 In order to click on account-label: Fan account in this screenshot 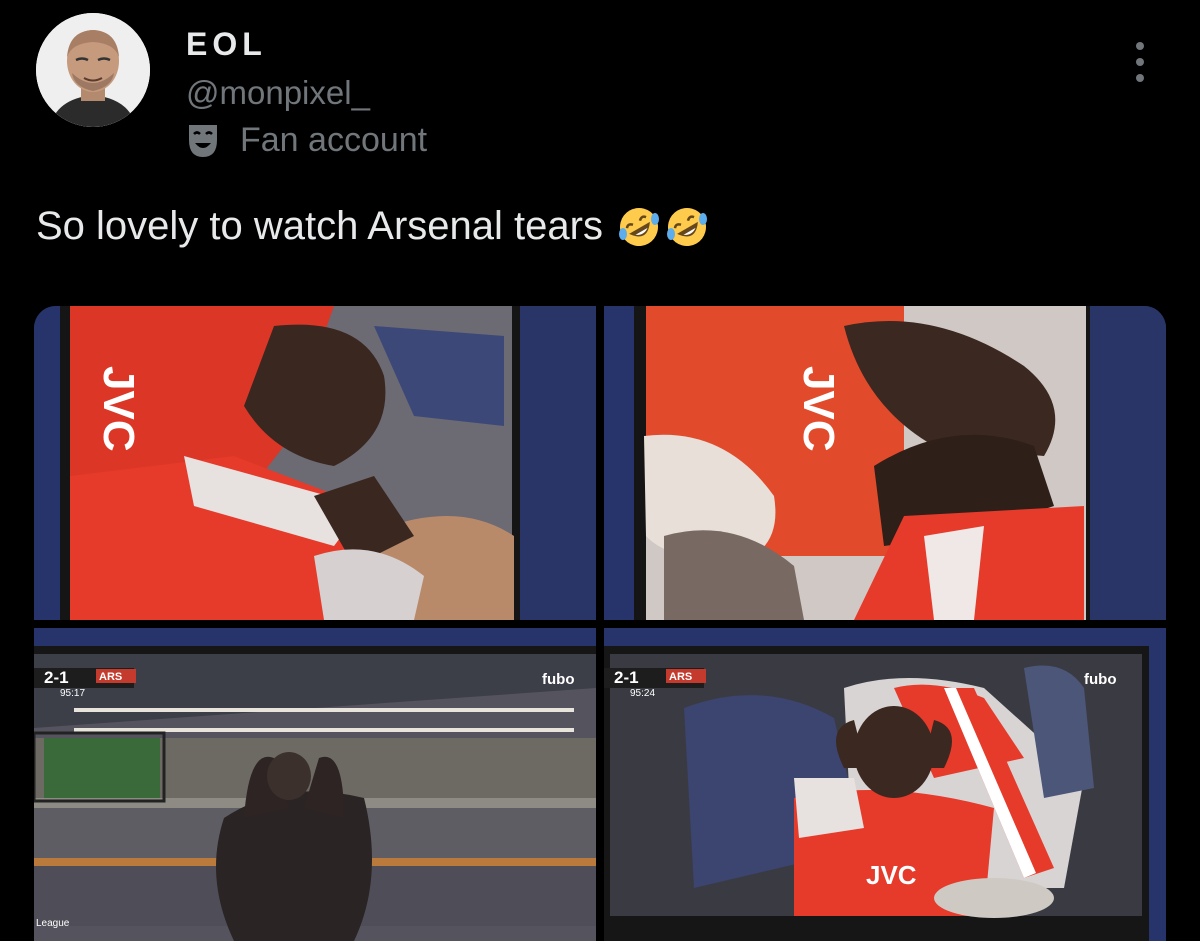, I will do `click(306, 140)`.